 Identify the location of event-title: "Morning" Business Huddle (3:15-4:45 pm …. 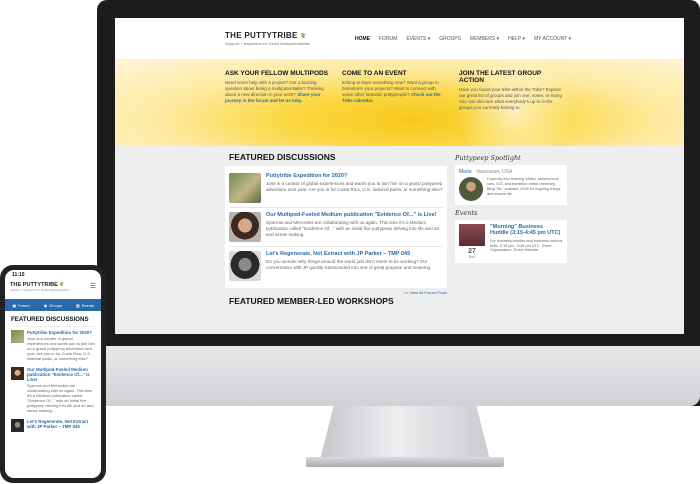
(526, 230).